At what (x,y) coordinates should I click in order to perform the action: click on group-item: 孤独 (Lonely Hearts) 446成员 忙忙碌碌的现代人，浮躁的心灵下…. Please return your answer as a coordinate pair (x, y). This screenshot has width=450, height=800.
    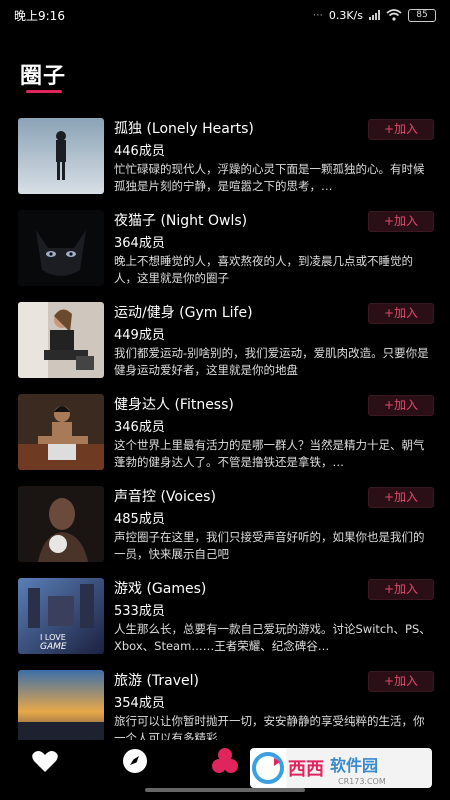
    Looking at the image, I should click on (225, 156).